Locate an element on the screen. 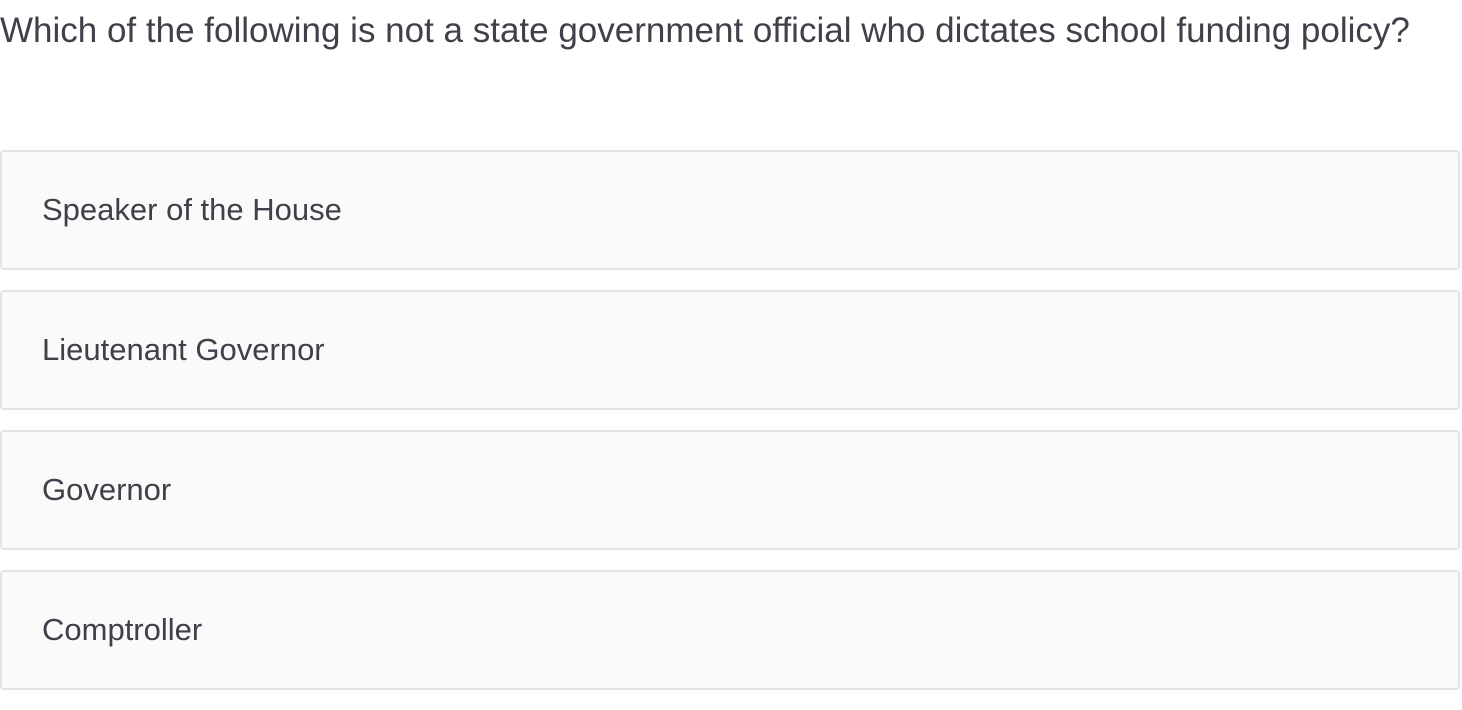  answer-option-label: Comptroller is located at coordinates (122, 629).